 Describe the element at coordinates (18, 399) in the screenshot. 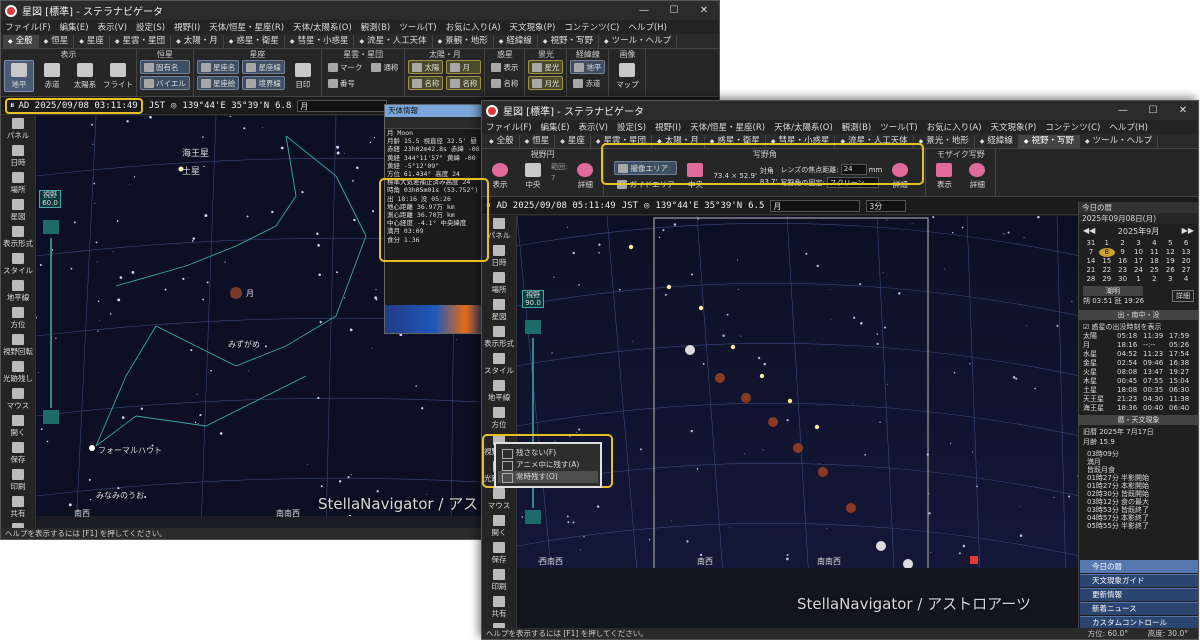

I see `left-tool-button: マウス` at that location.